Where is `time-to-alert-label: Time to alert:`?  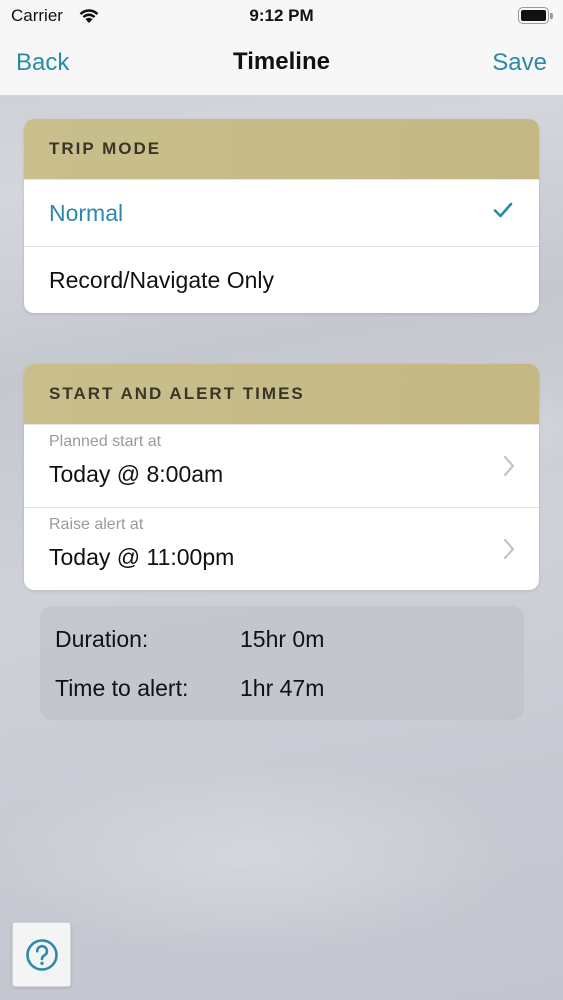 time-to-alert-label: Time to alert: is located at coordinates (122, 688).